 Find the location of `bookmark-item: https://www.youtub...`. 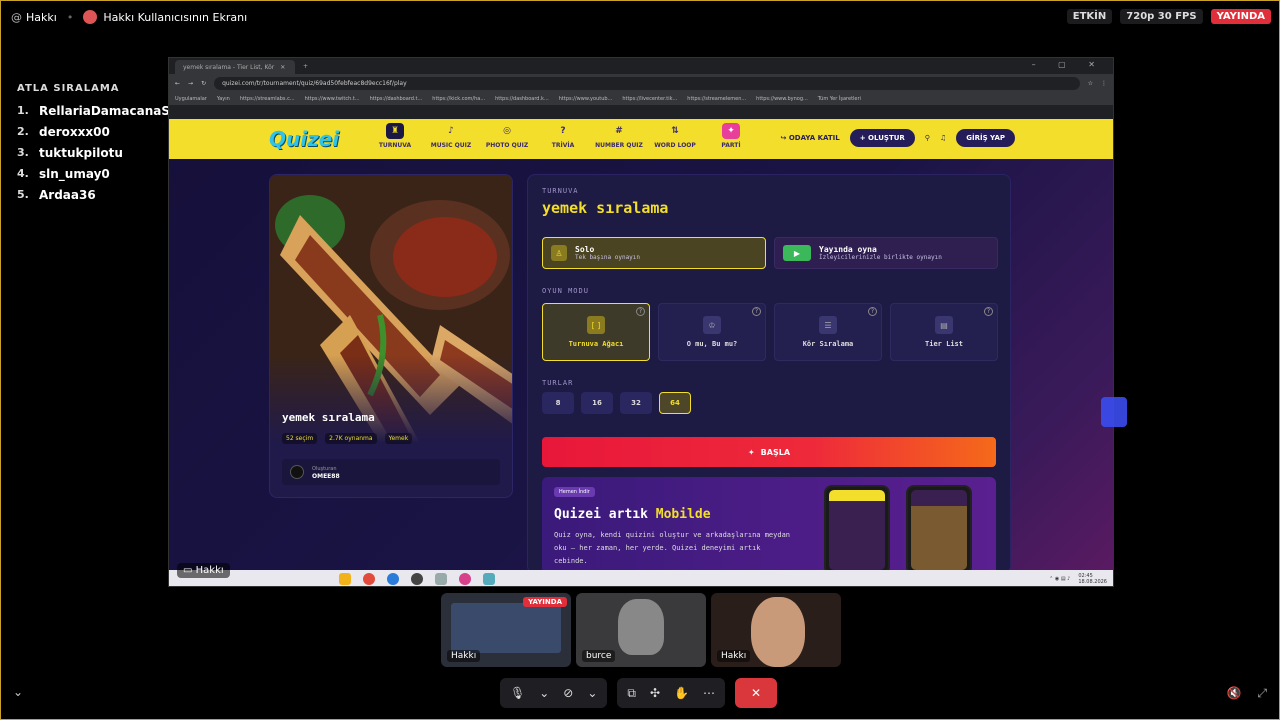

bookmark-item: https://www.youtub... is located at coordinates (586, 99).